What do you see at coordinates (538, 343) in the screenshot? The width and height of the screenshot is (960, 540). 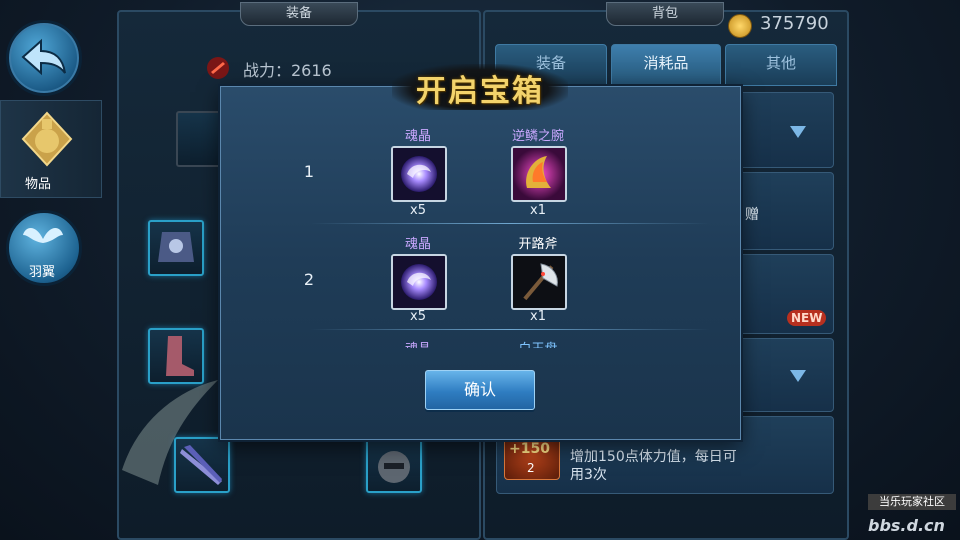 I see `reward-name: 白玉盘` at bounding box center [538, 343].